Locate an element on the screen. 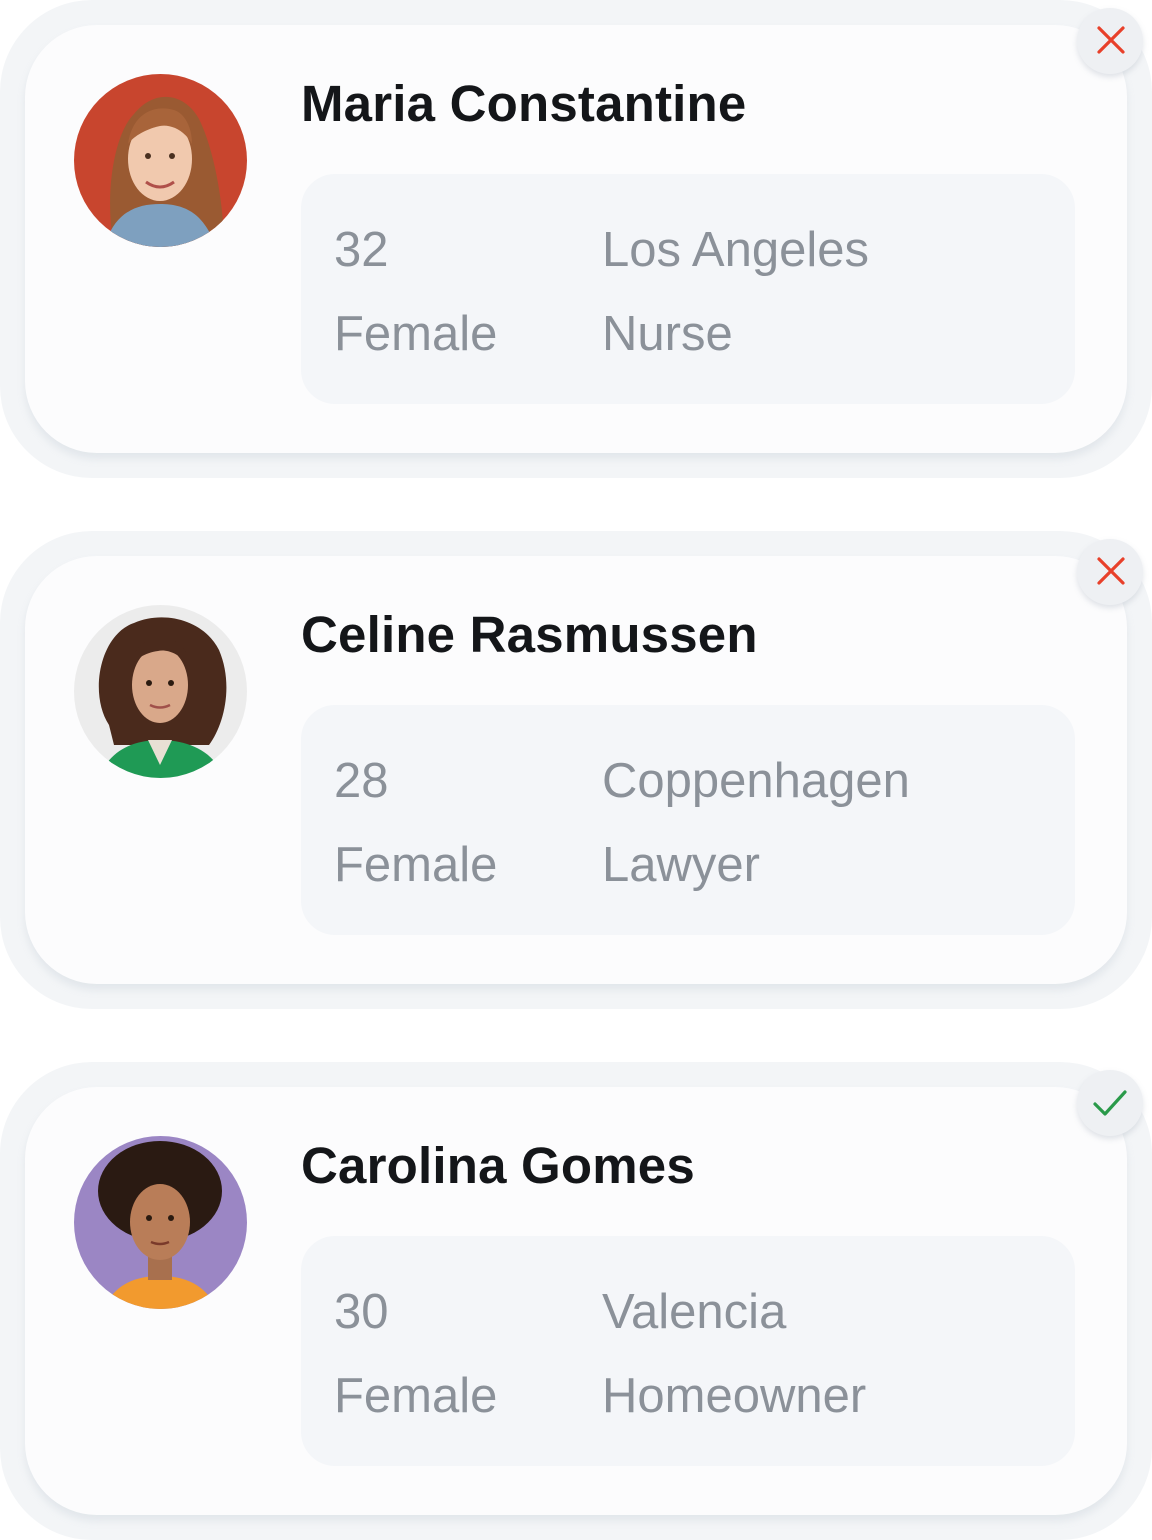 The width and height of the screenshot is (1152, 1540). profile-age: 32 is located at coordinates (361, 250).